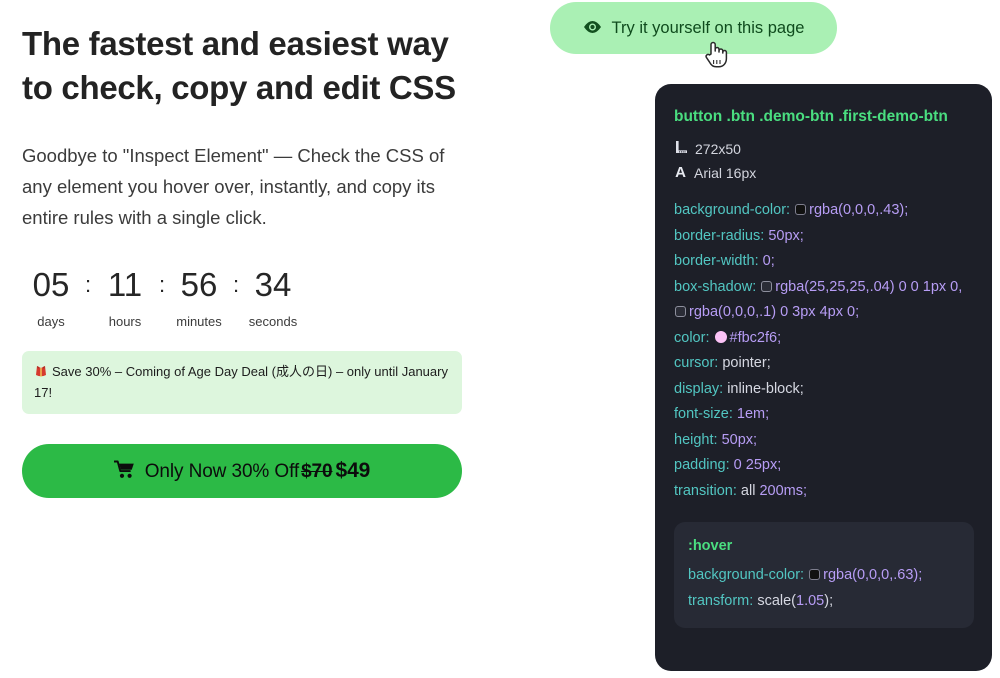 This screenshot has width=1000, height=678. What do you see at coordinates (701, 414) in the screenshot?
I see `property-name: font-size` at bounding box center [701, 414].